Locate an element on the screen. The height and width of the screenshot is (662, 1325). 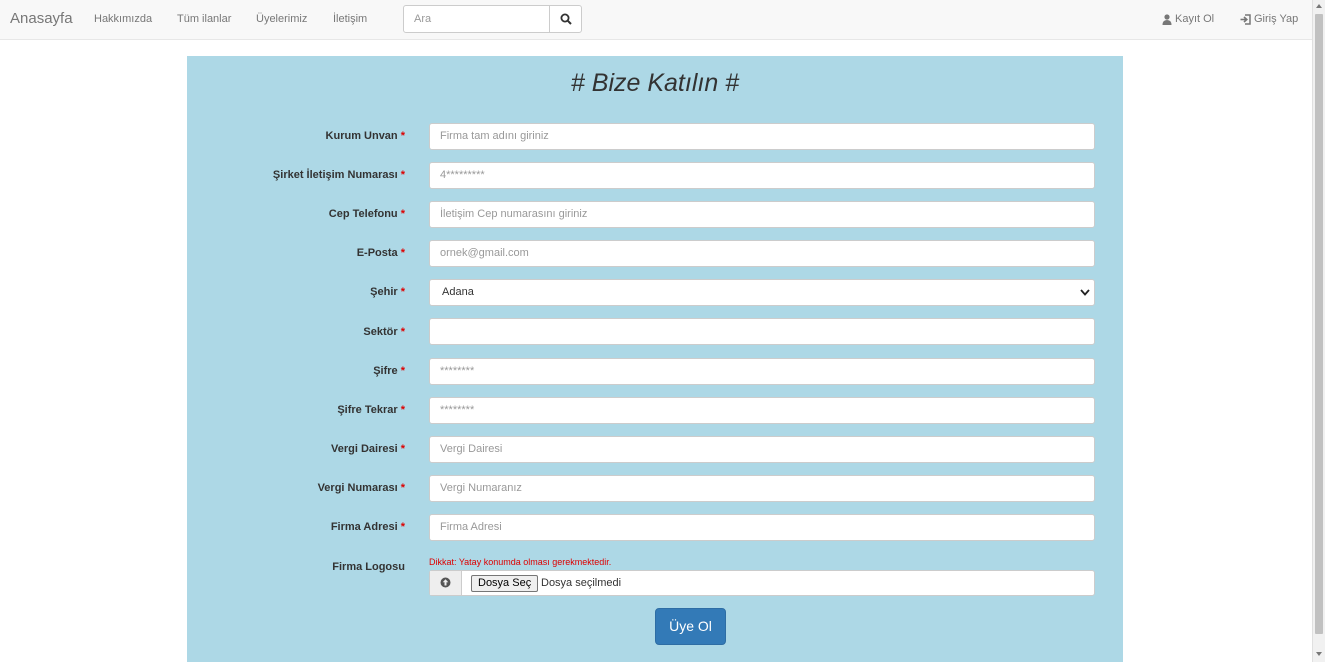
scroll-thumb is located at coordinates (1319, 324).